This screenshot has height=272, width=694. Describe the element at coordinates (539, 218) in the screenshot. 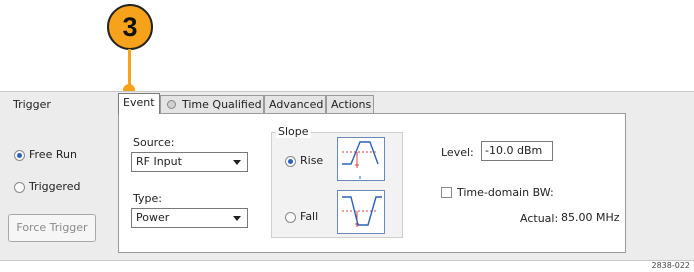

I see `actual-label: Actual:` at that location.